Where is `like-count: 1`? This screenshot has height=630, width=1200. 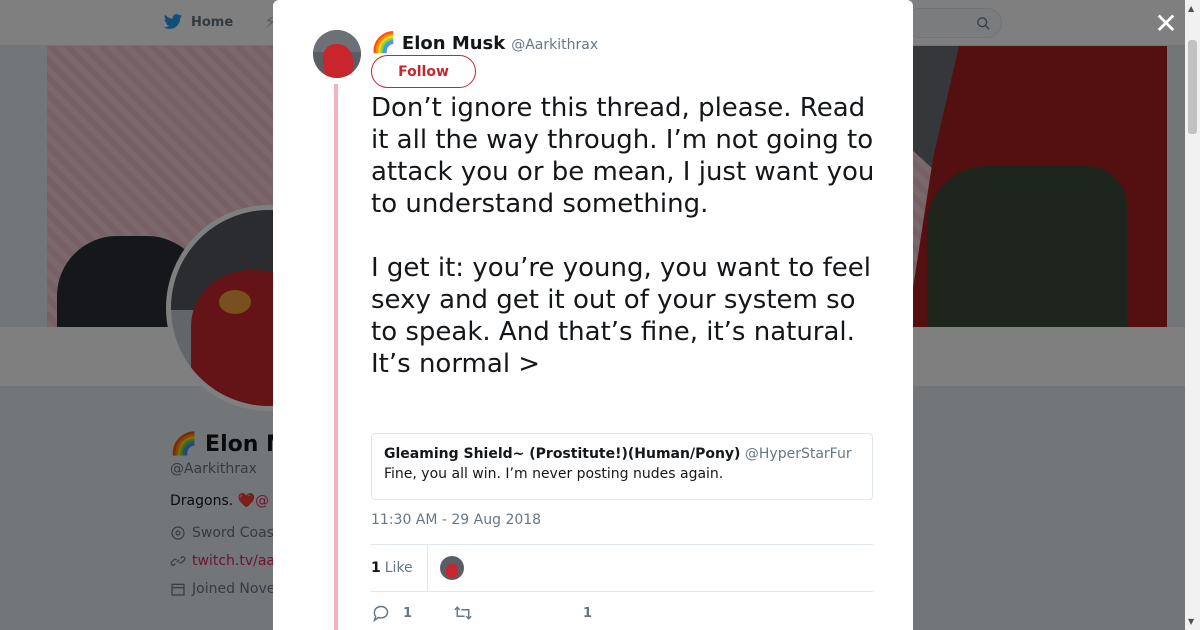
like-count: 1 is located at coordinates (588, 613).